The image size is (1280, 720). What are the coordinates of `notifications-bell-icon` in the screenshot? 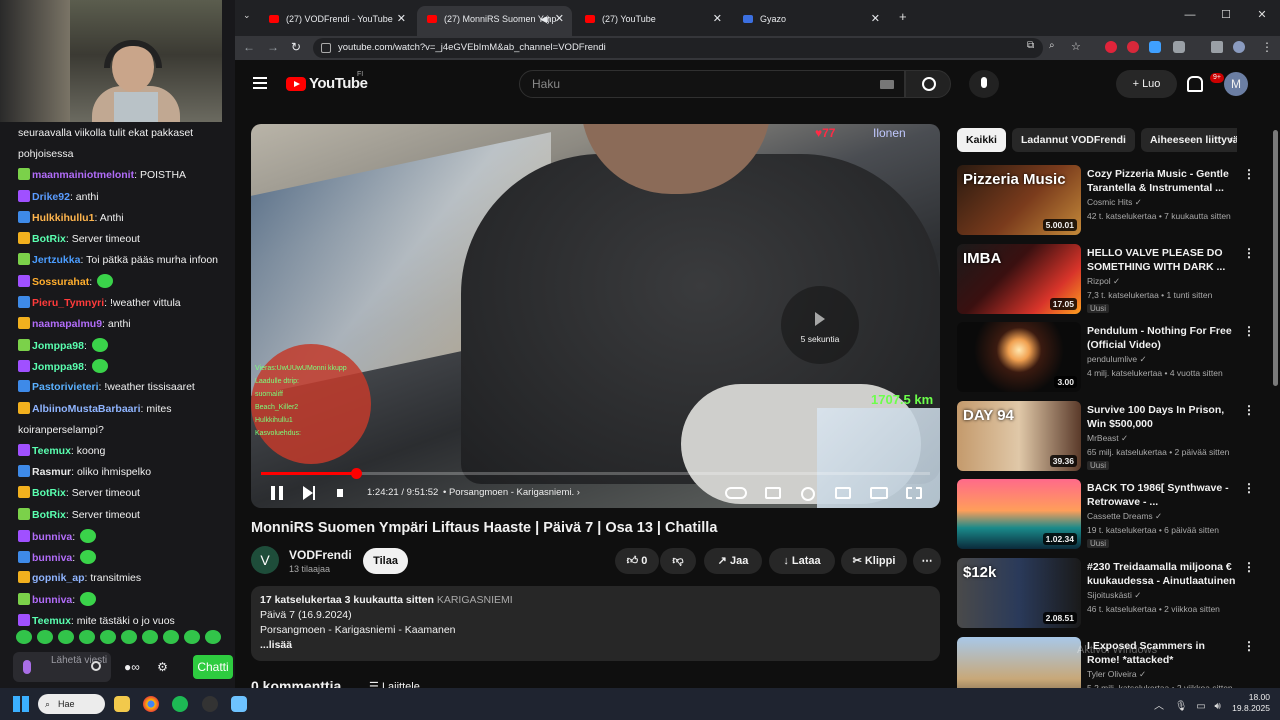 It's located at (1194, 83).